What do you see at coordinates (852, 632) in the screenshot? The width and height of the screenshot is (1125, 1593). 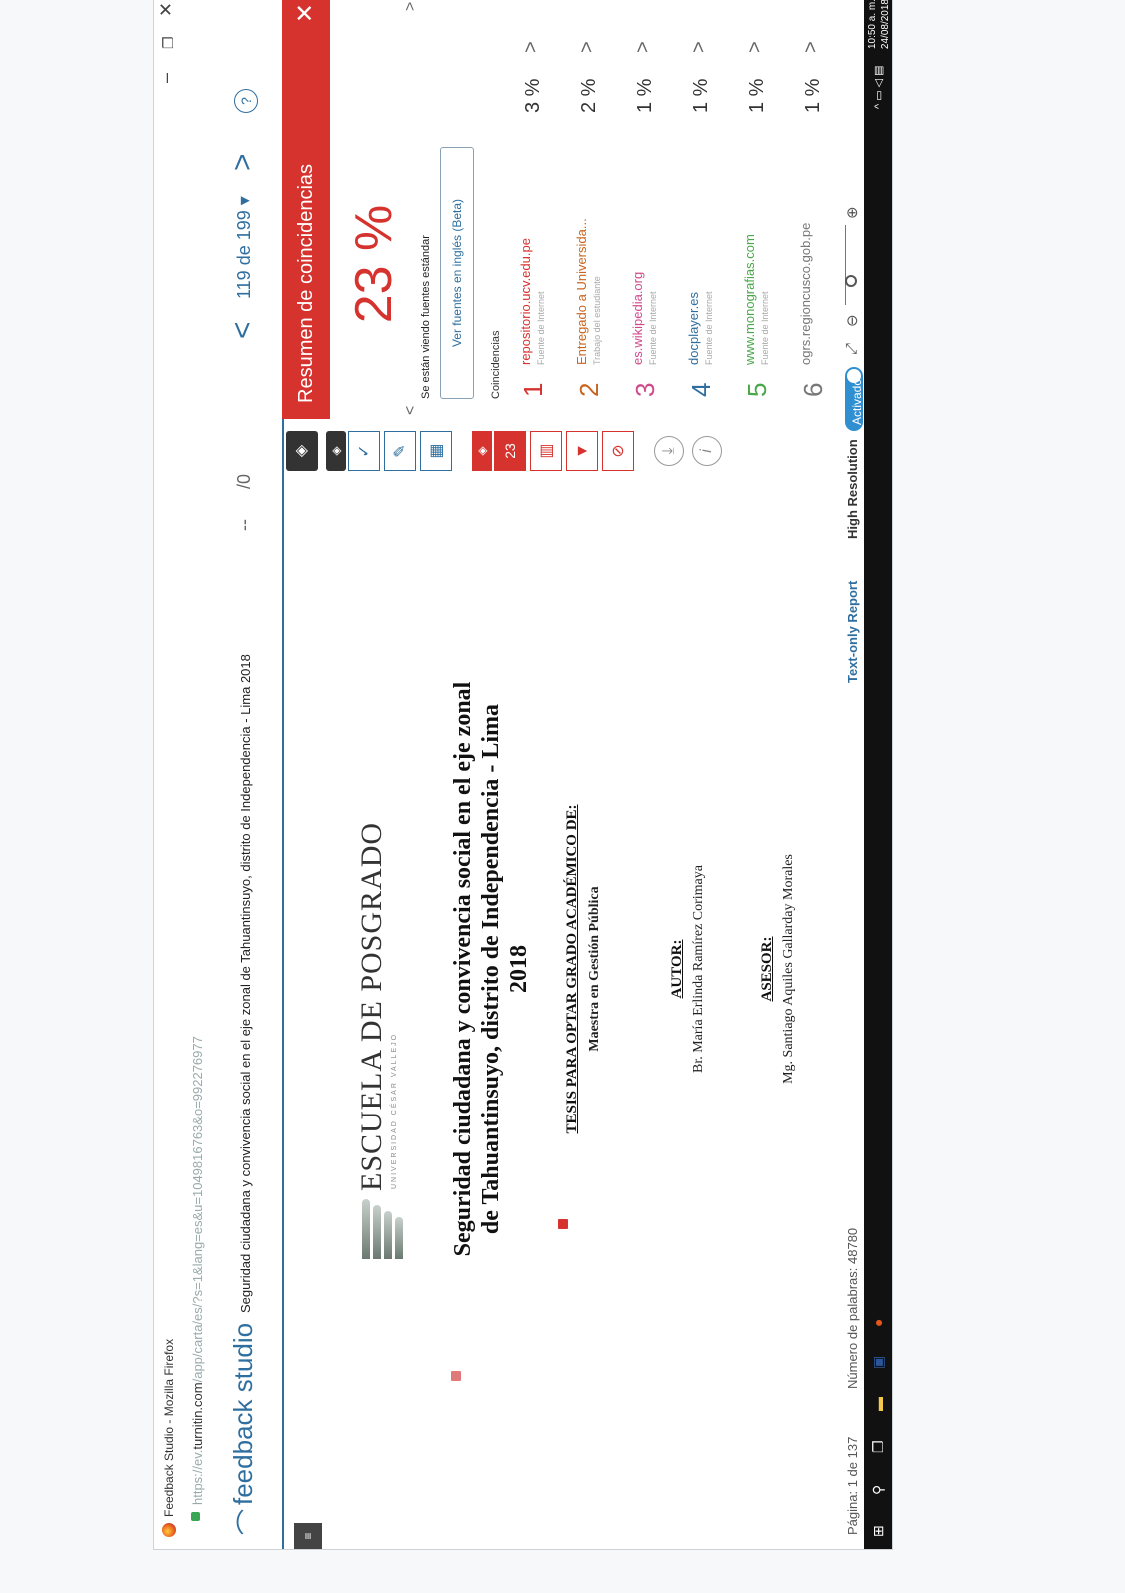 I see `text-only-report-link: Text-only Report` at bounding box center [852, 632].